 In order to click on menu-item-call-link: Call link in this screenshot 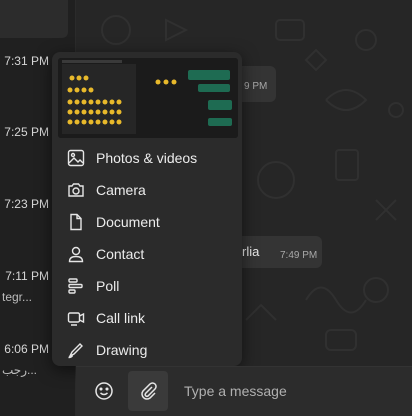, I will do `click(147, 318)`.